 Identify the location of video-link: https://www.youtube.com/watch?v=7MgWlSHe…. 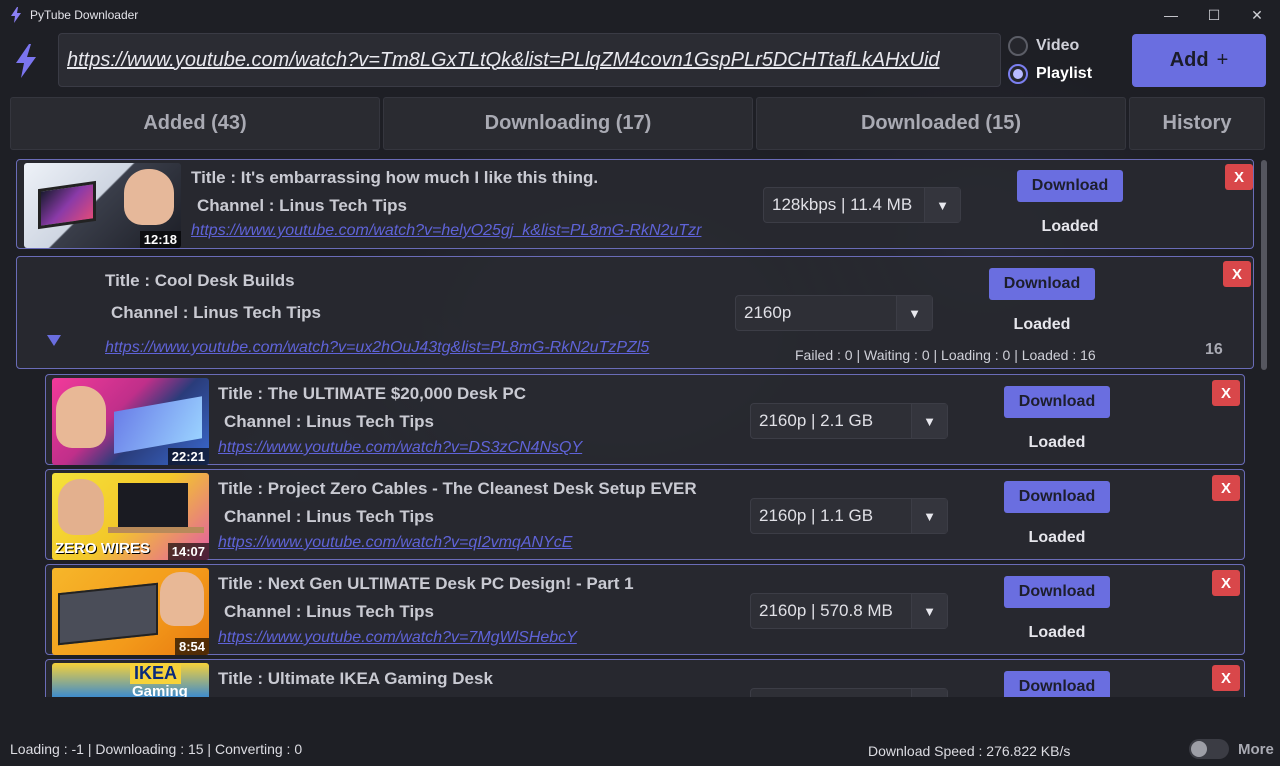
(478, 638).